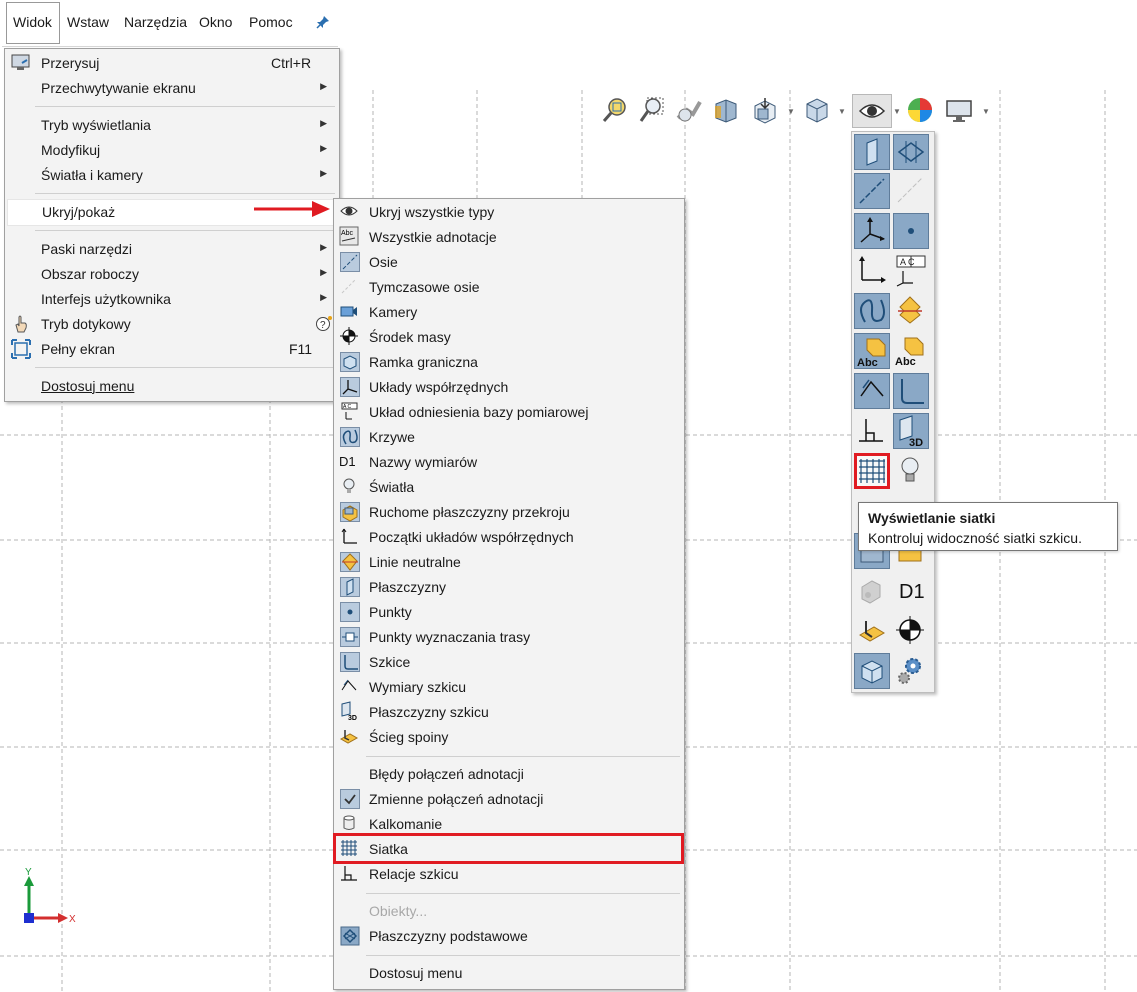 The image size is (1137, 992). Describe the element at coordinates (509, 612) in the screenshot. I see `submenu-item: Punkty` at that location.